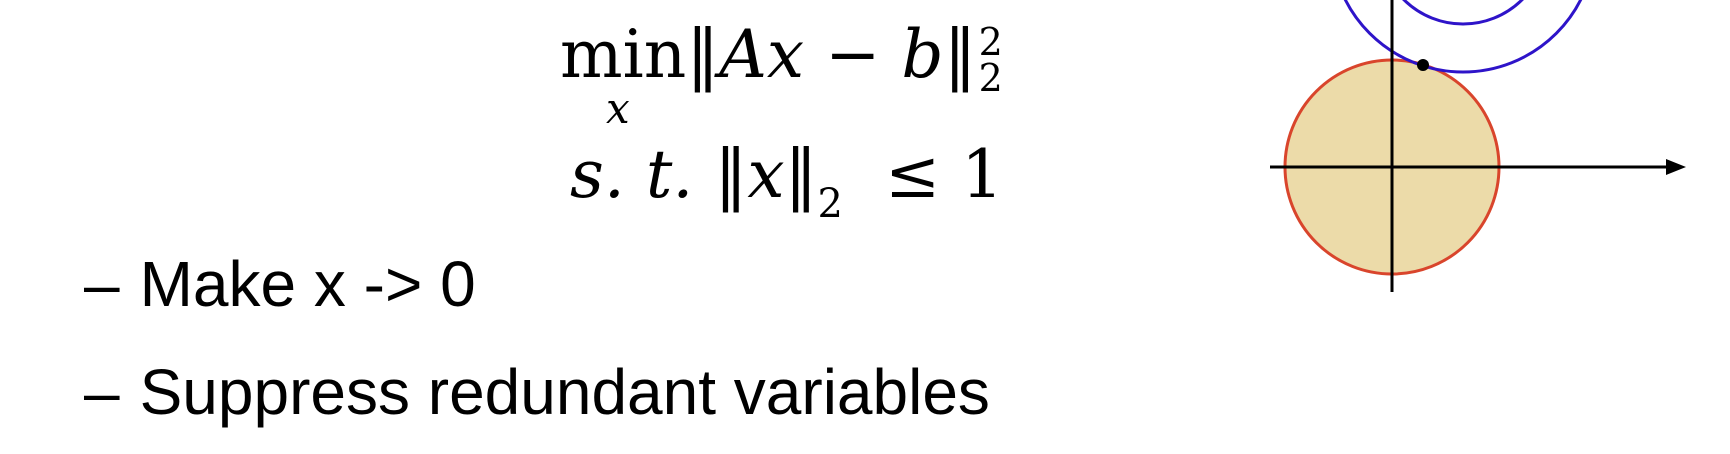  What do you see at coordinates (1463, 13) in the screenshot?
I see `objective-contour-inner` at bounding box center [1463, 13].